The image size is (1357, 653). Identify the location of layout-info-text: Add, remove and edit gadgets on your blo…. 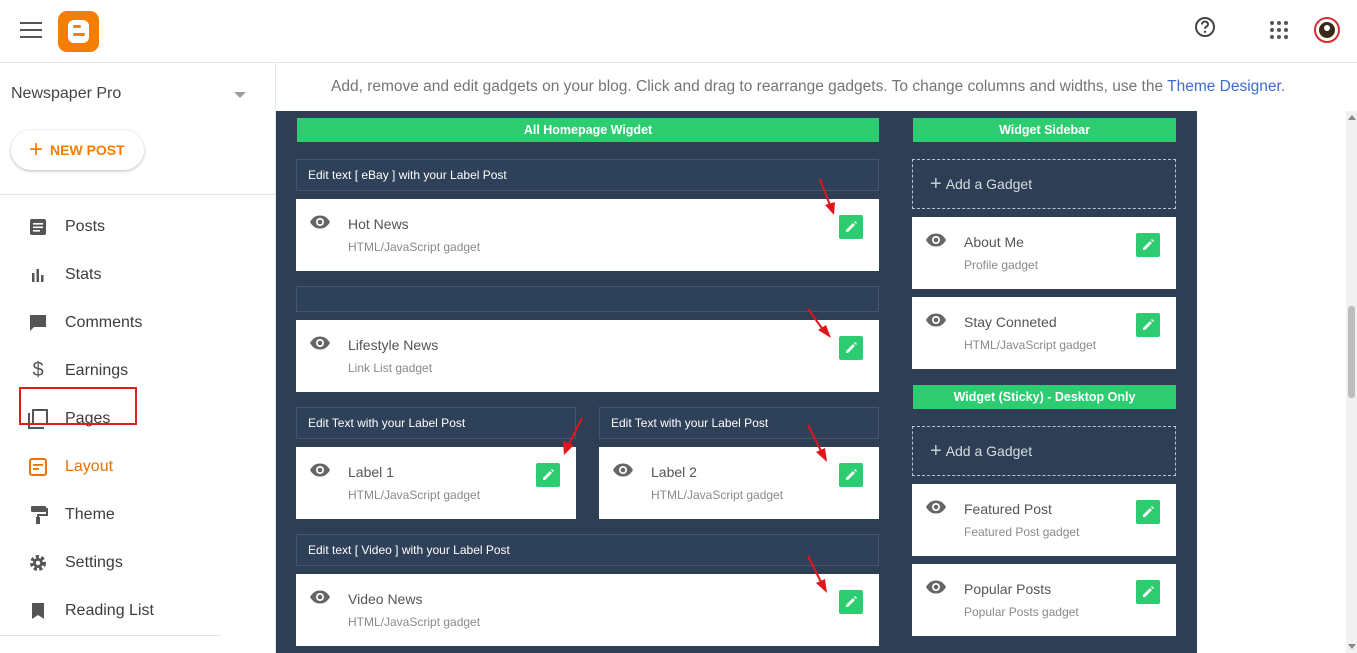
(808, 87).